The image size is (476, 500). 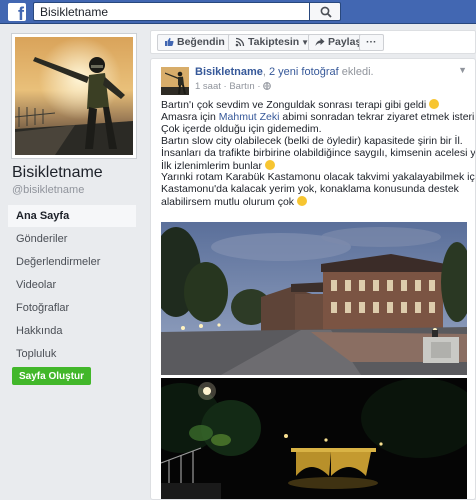 I want to click on search-button, so click(x=325, y=11).